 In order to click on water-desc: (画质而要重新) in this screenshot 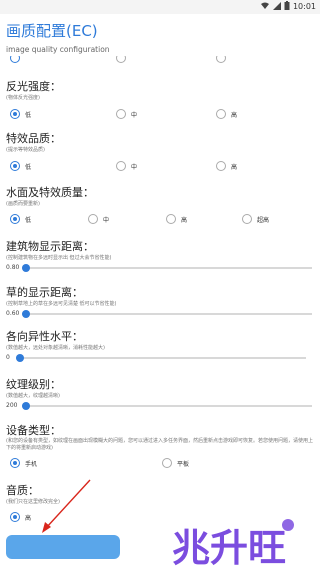, I will do `click(23, 204)`.